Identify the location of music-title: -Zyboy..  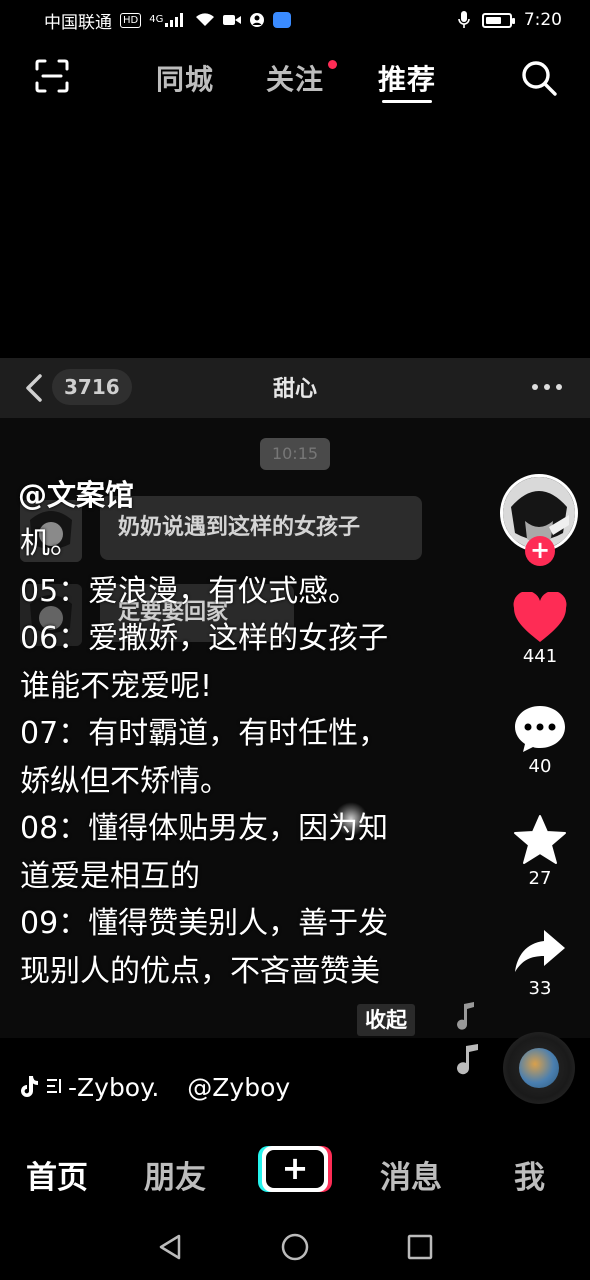
(114, 1087).